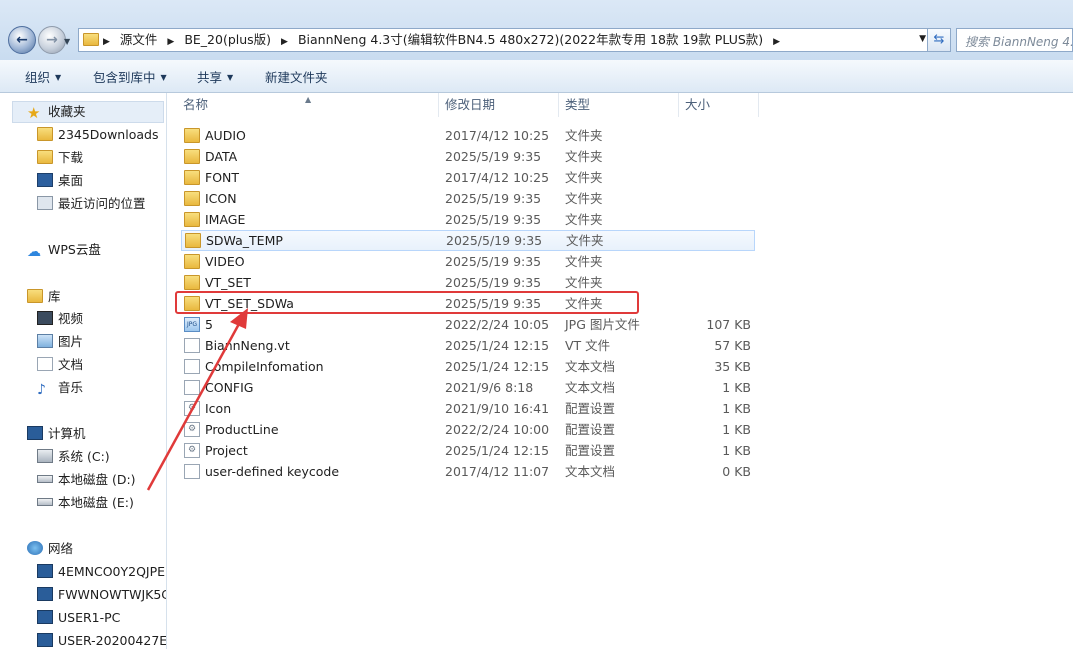 This screenshot has height=649, width=1073. I want to click on nav-item-pictures: 图片, so click(60, 342).